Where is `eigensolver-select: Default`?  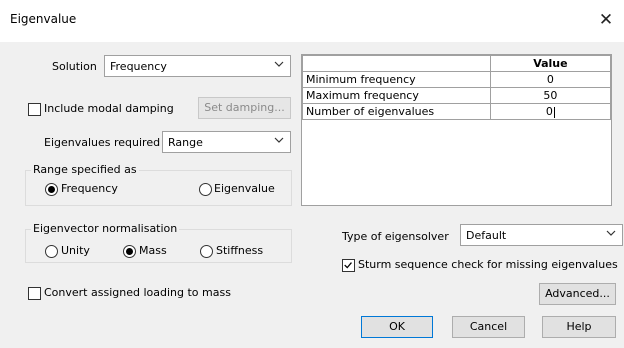
eigensolver-select: Default is located at coordinates (541, 235).